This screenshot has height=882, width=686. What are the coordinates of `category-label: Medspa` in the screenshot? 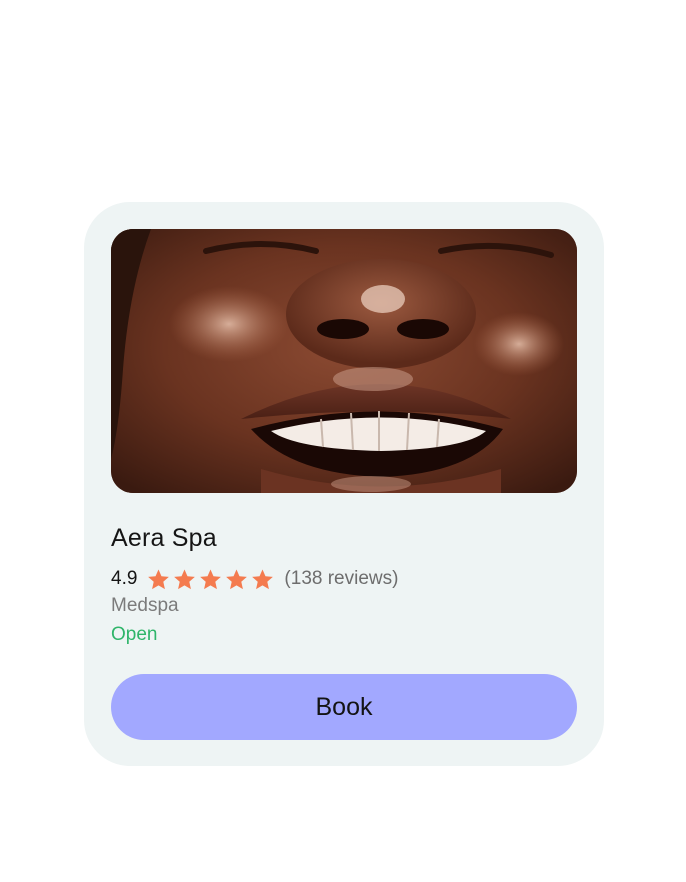 It's located at (145, 605).